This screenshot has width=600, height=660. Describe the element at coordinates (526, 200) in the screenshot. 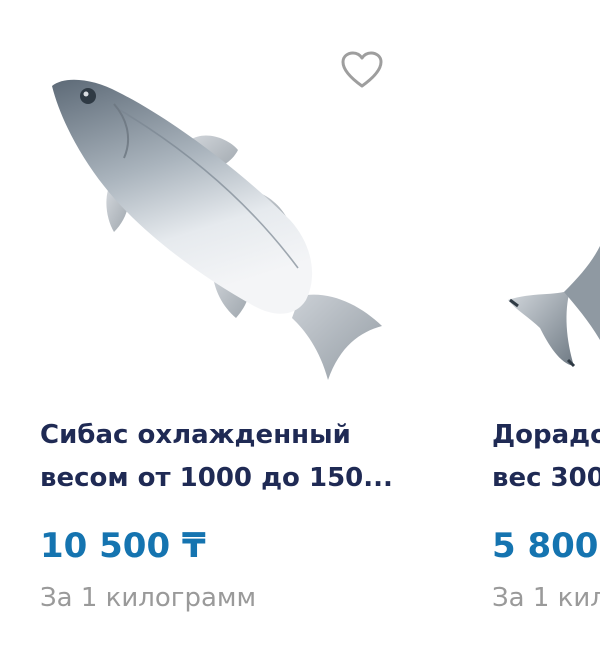

I see `product-image-dorado` at that location.